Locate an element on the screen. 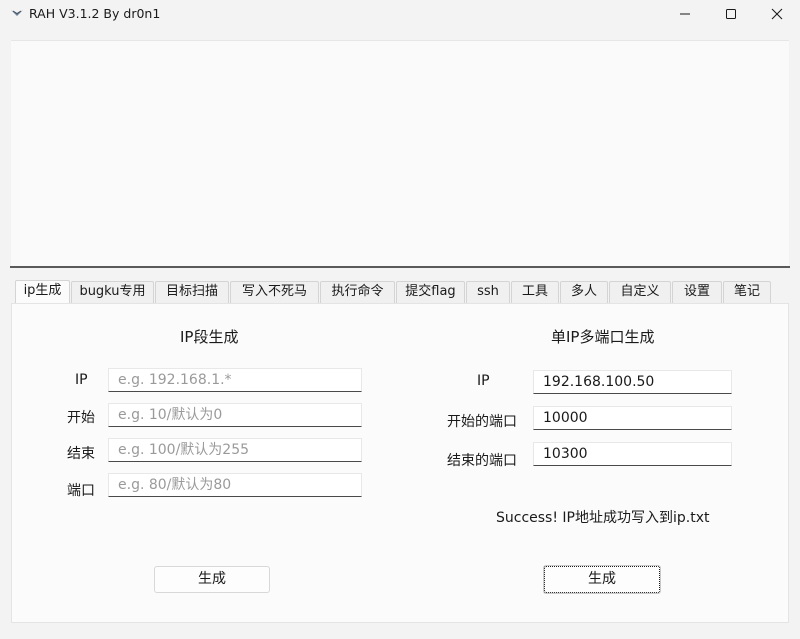 The width and height of the screenshot is (800, 639). maximize-icon is located at coordinates (731, 14).